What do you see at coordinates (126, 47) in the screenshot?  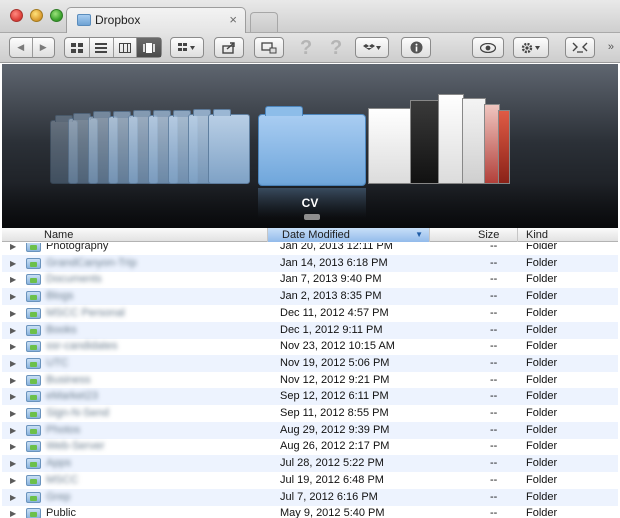 I see `column-view-button` at bounding box center [126, 47].